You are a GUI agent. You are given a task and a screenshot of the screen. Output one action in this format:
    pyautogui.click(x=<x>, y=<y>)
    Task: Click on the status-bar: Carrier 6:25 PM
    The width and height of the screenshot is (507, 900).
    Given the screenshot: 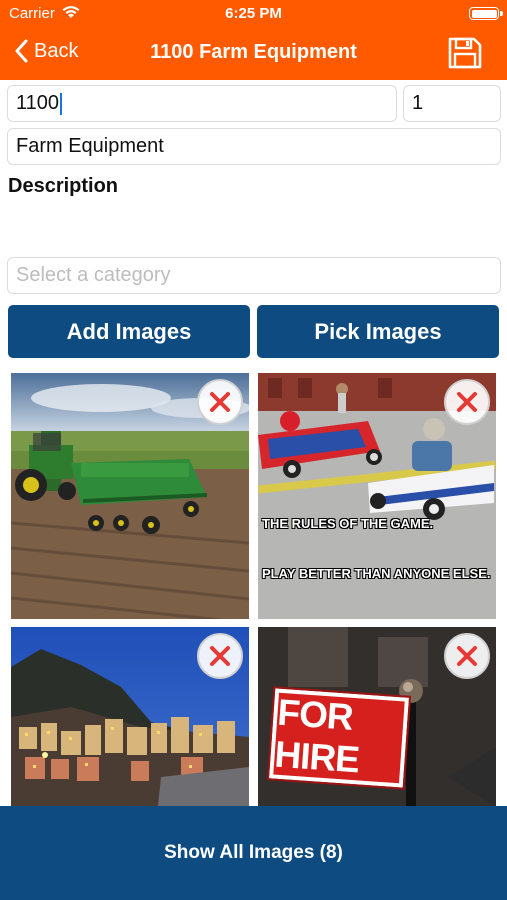 What is the action you would take?
    pyautogui.click(x=253, y=14)
    